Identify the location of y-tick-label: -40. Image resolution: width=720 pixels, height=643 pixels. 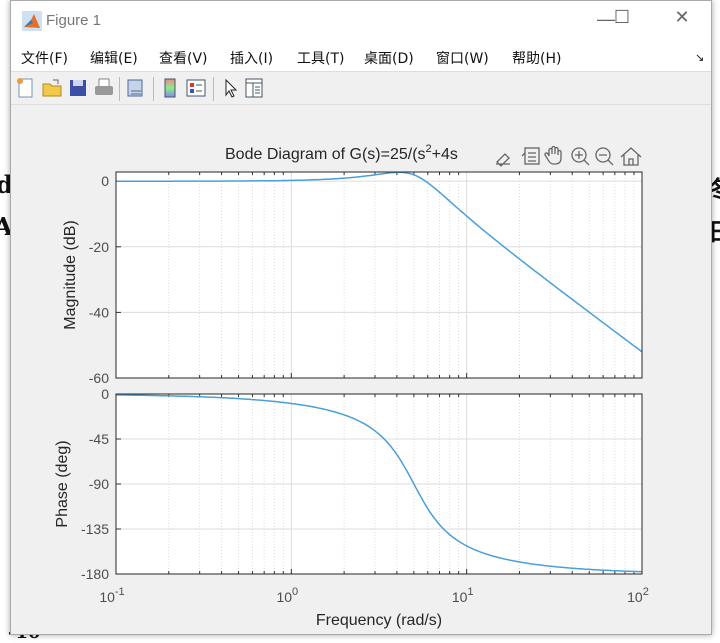
(99, 312).